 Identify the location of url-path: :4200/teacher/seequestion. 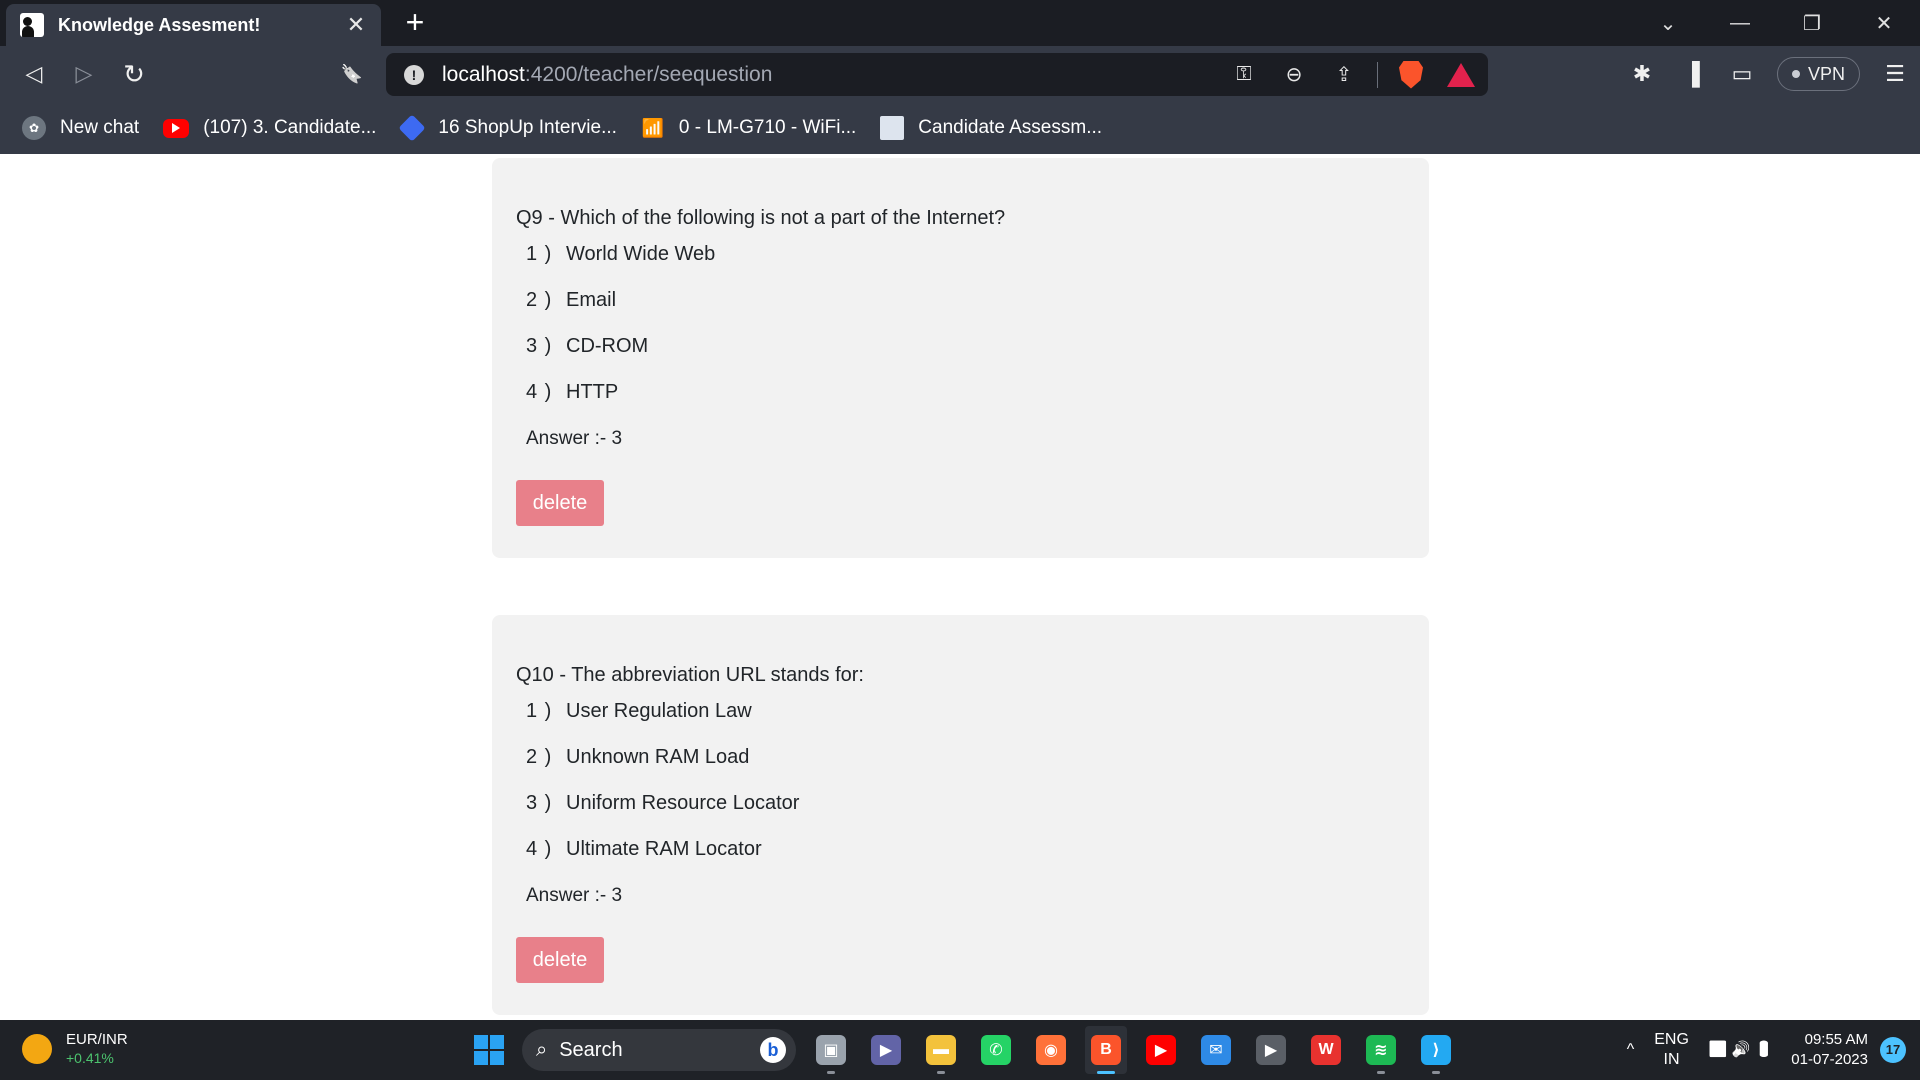
(648, 74).